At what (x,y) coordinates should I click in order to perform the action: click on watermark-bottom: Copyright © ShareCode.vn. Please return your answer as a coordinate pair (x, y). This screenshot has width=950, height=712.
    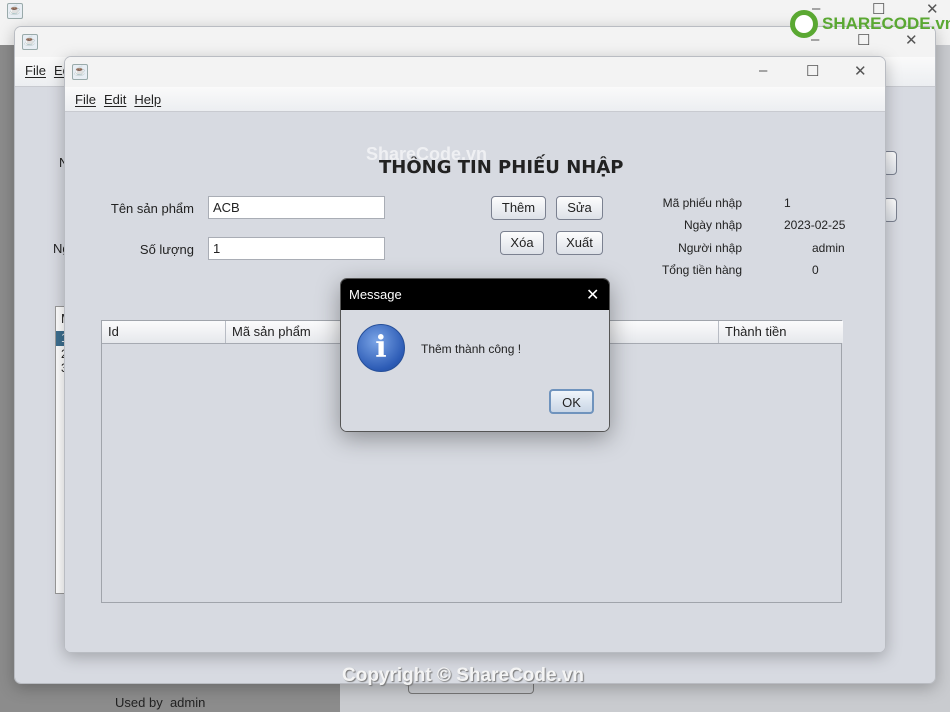
    Looking at the image, I should click on (463, 675).